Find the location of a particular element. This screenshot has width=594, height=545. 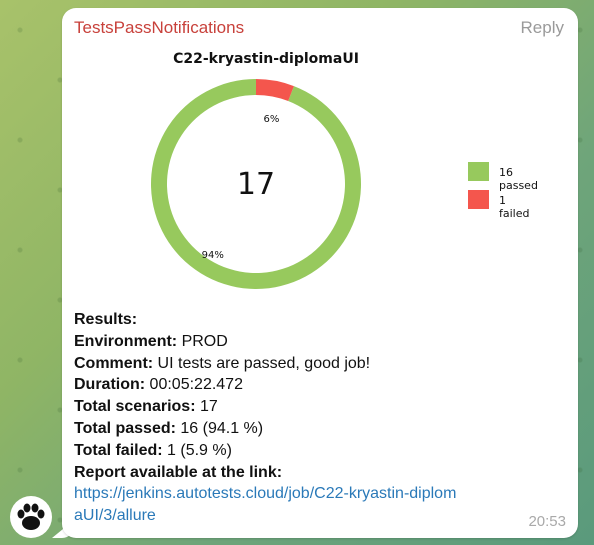

reply-button: Reply is located at coordinates (542, 28).